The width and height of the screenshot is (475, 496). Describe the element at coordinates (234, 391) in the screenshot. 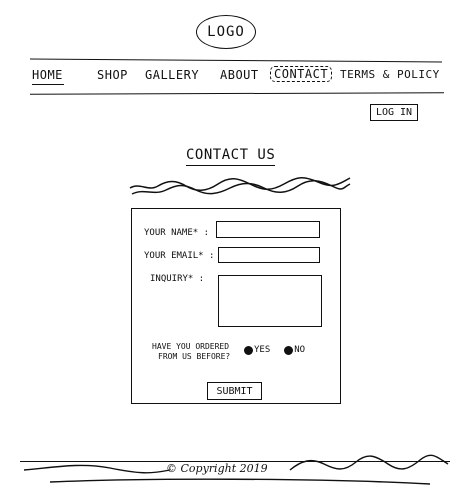

I see `submit-button: SUBMIT` at that location.